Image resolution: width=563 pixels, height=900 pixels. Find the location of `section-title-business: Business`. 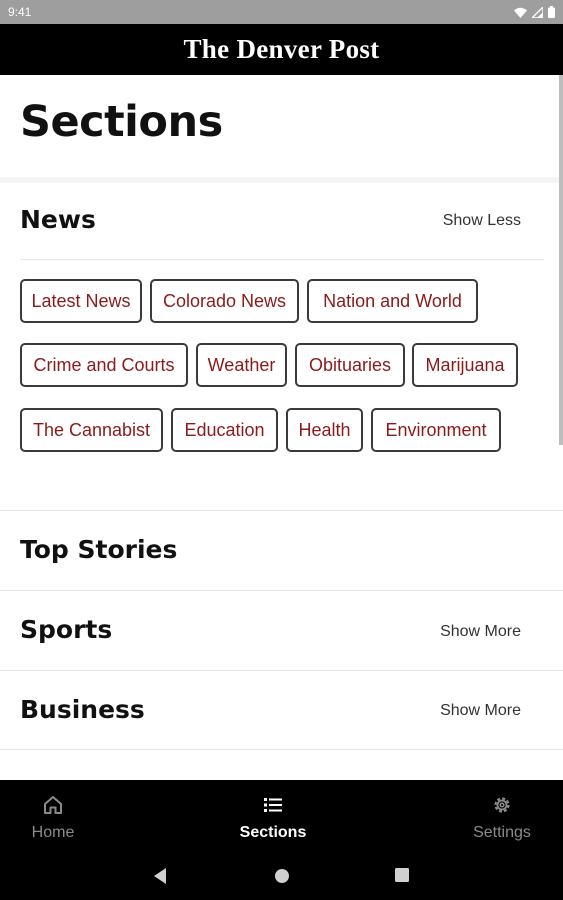

section-title-business: Business is located at coordinates (82, 709).